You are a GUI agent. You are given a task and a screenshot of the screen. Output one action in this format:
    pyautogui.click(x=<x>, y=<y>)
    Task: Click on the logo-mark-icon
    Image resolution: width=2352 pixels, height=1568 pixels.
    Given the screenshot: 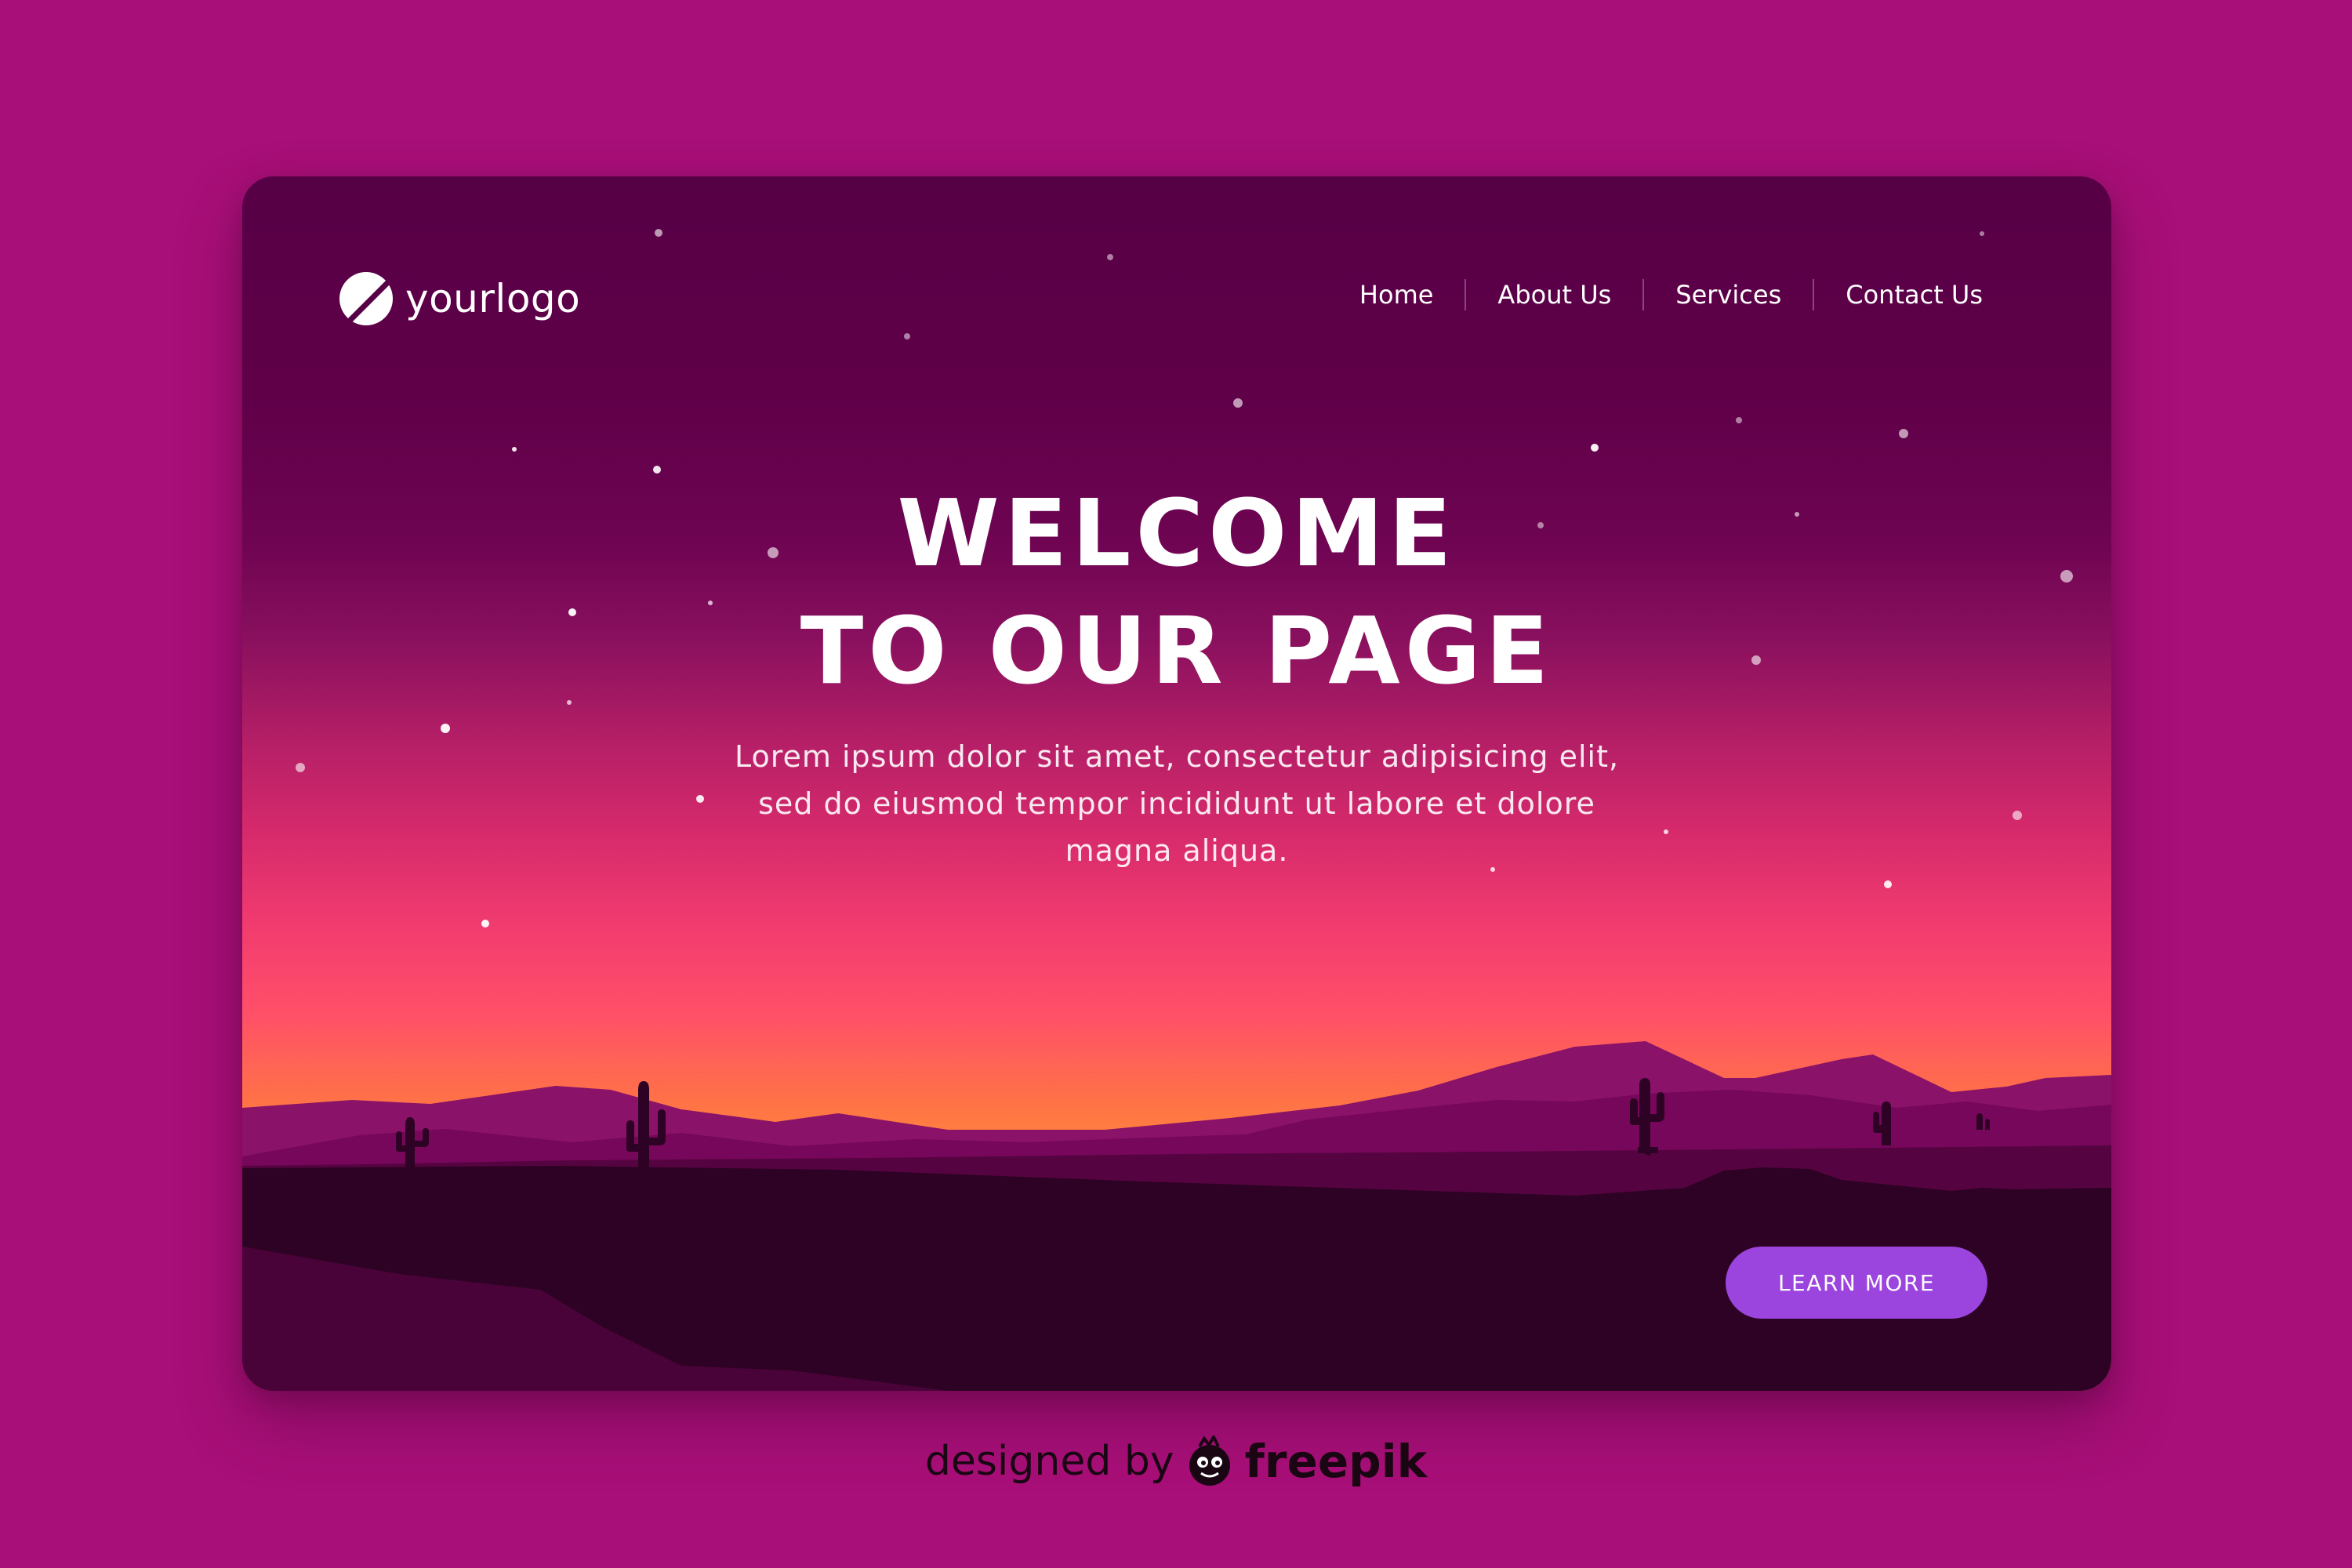 What is the action you would take?
    pyautogui.click(x=366, y=298)
    